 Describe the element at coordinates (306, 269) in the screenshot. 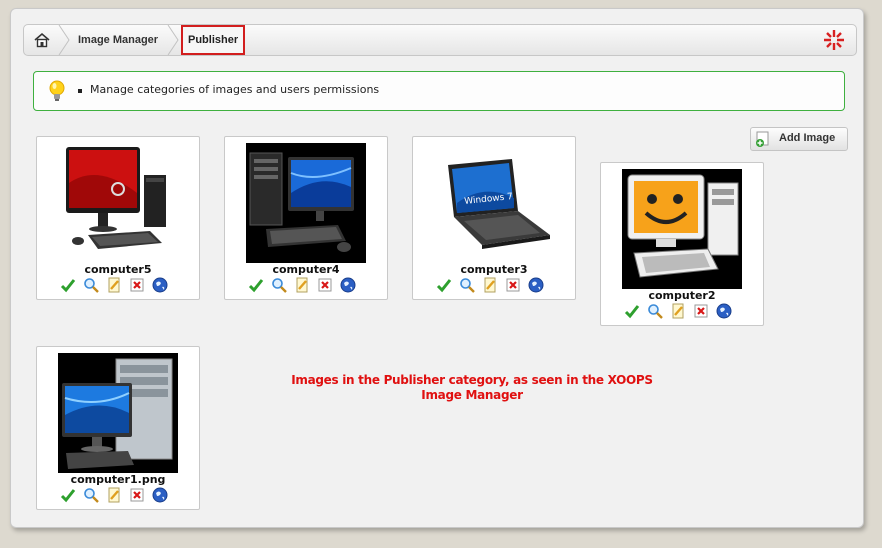

I see `image-name: computer4` at that location.